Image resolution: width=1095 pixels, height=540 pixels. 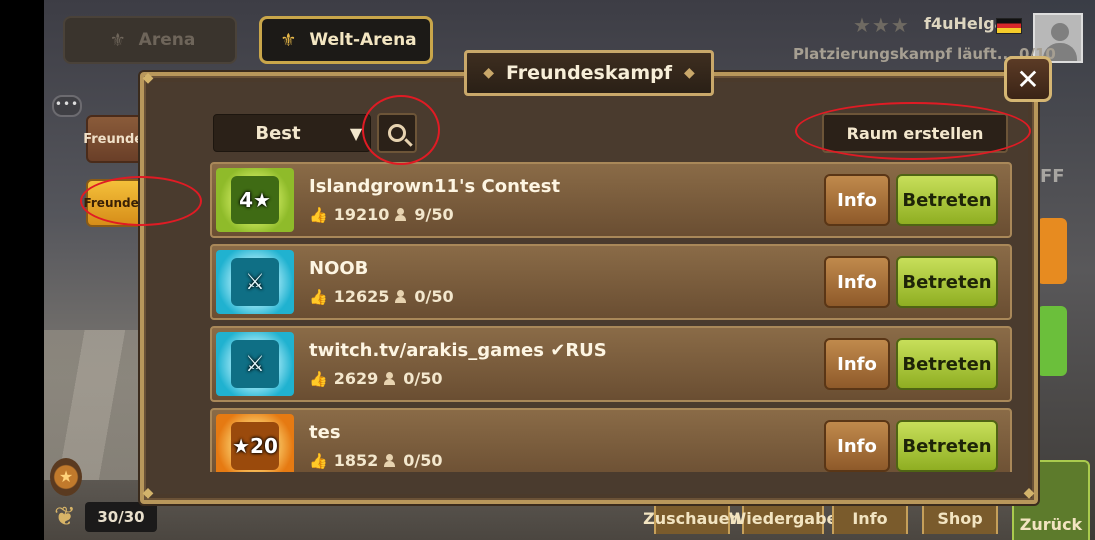 I want to click on player-name: f4uHelga, so click(x=965, y=23).